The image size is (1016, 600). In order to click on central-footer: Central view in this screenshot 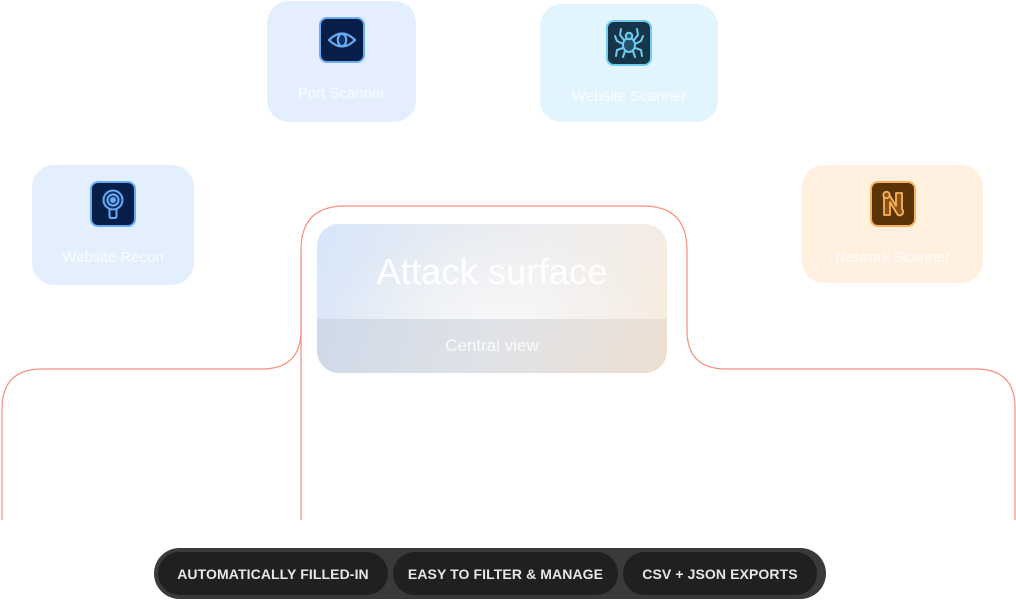, I will do `click(492, 346)`.